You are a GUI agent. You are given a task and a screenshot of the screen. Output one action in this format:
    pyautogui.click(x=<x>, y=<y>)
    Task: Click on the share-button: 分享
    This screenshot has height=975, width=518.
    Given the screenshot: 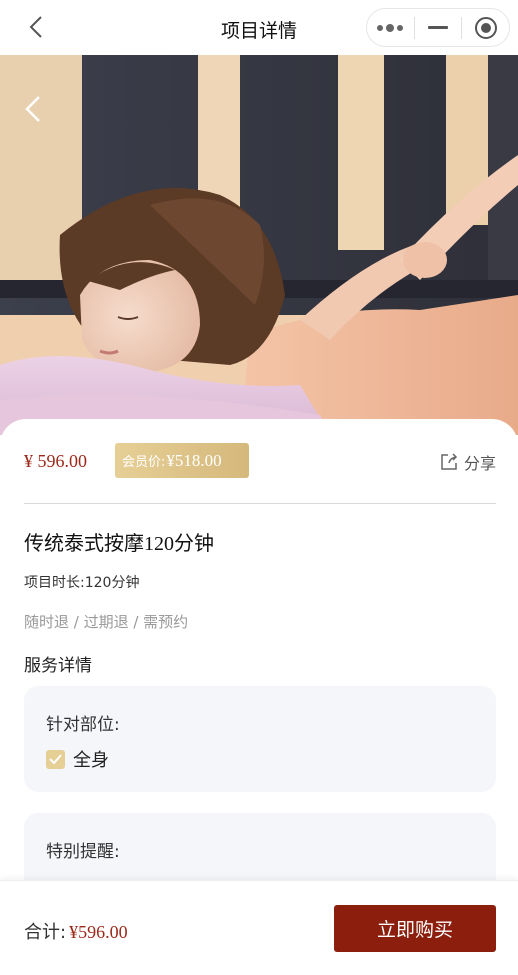 What is the action you would take?
    pyautogui.click(x=468, y=462)
    